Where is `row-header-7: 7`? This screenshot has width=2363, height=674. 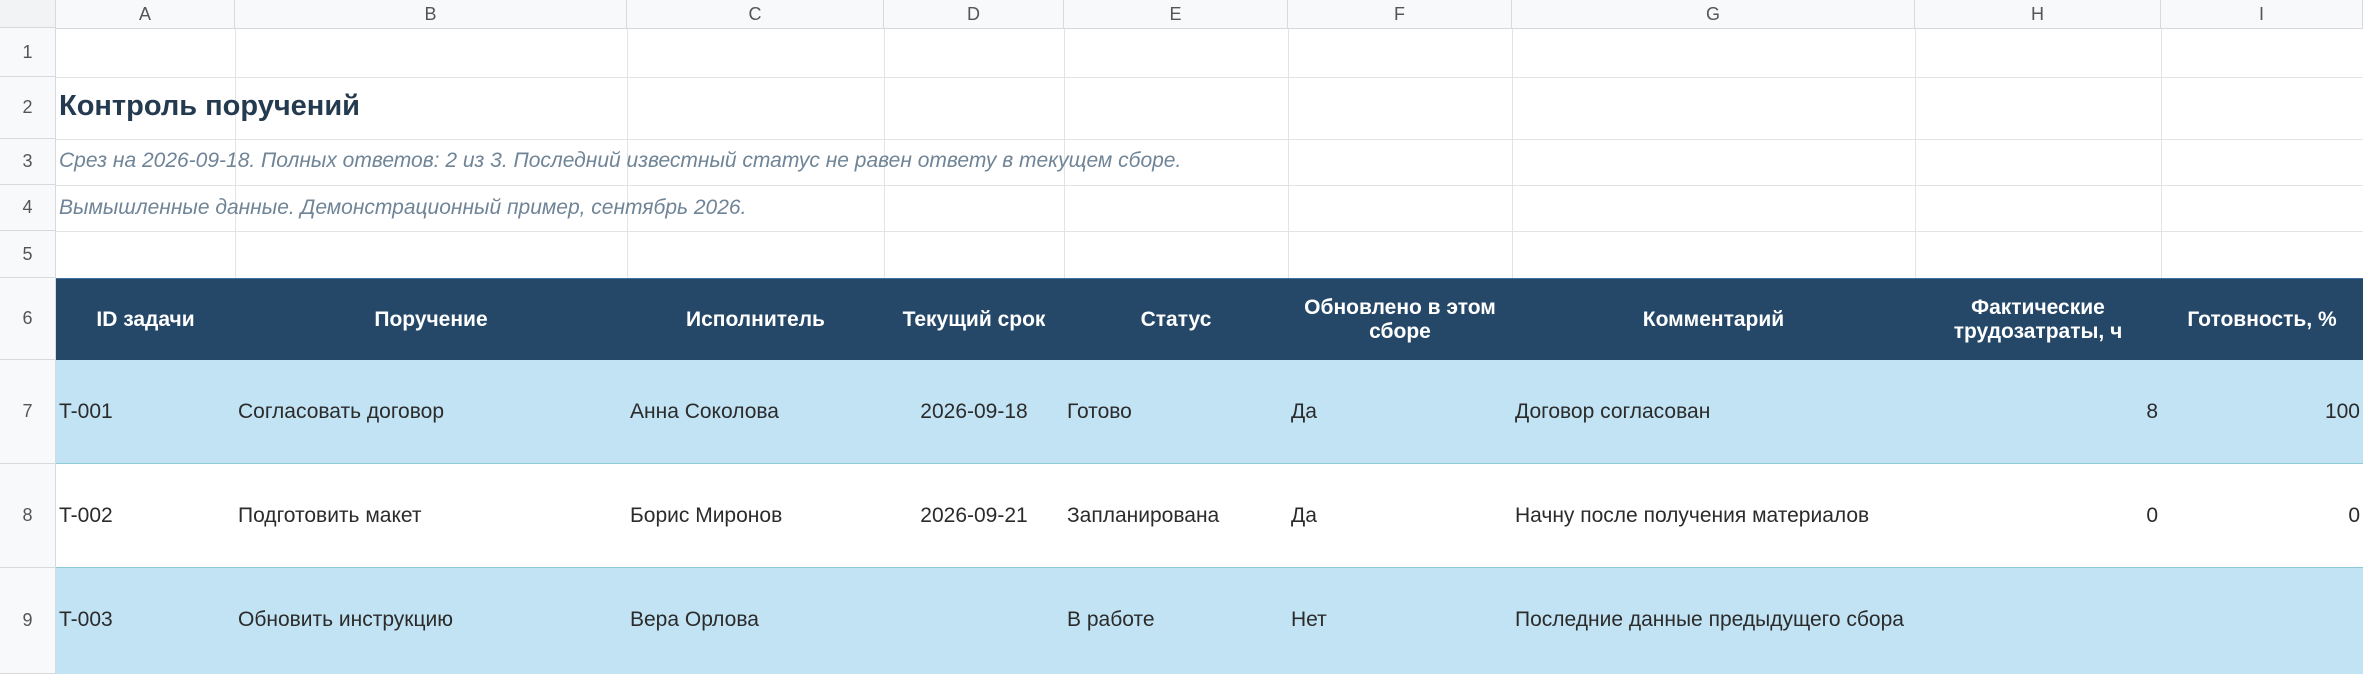 row-header-7: 7 is located at coordinates (28, 412).